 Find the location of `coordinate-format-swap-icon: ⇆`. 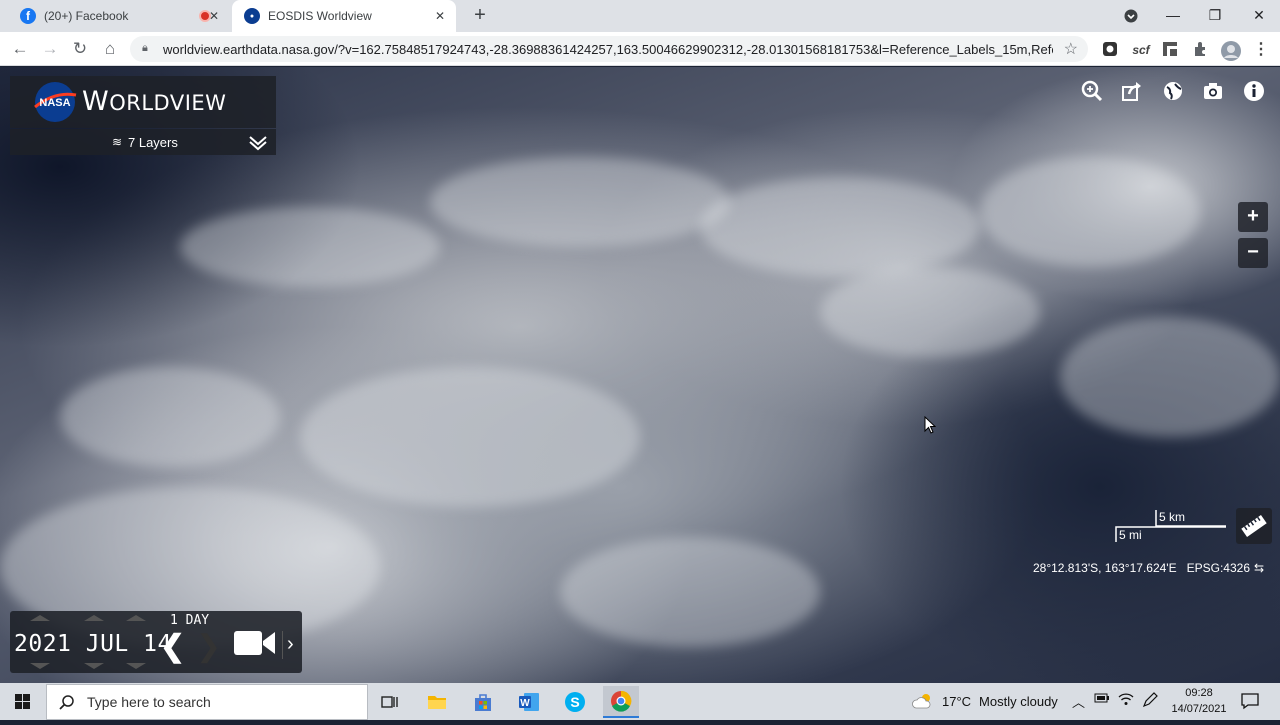

coordinate-format-swap-icon: ⇆ is located at coordinates (1262, 569).